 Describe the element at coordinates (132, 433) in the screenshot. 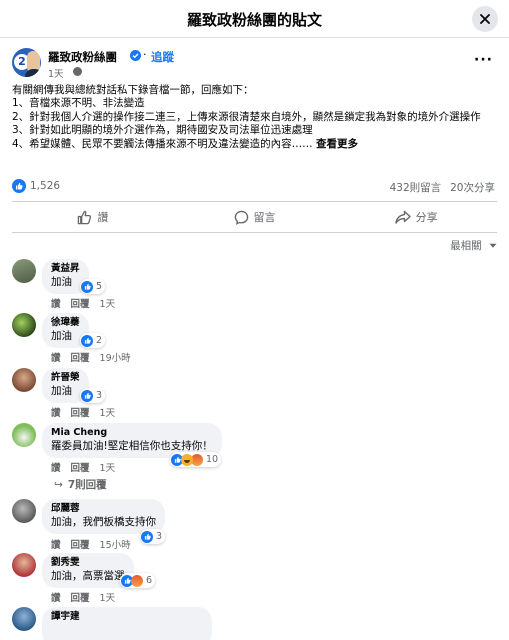

I see `commenter-name: Mia Cheng` at that location.